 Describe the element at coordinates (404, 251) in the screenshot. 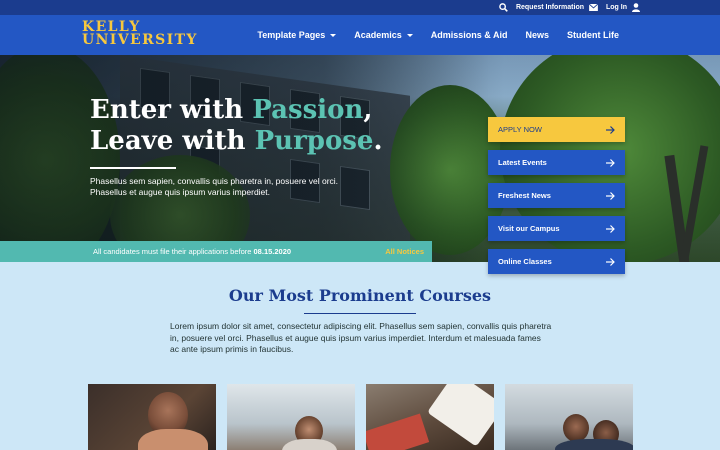

I see `all-notices-link: All Notices` at that location.